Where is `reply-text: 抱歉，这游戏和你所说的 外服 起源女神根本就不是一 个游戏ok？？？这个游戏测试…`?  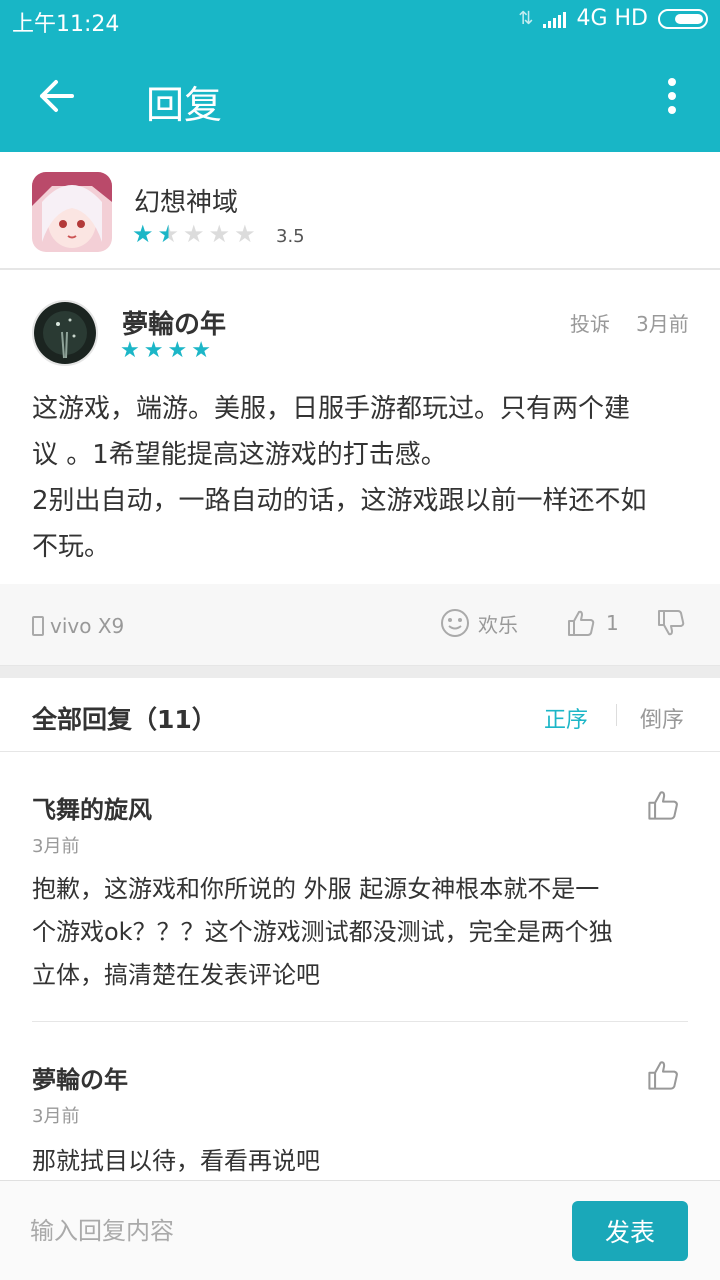 reply-text: 抱歉，这游戏和你所说的 外服 起源女神根本就不是一 个游戏ok？？？这个游戏测试… is located at coordinates (362, 932).